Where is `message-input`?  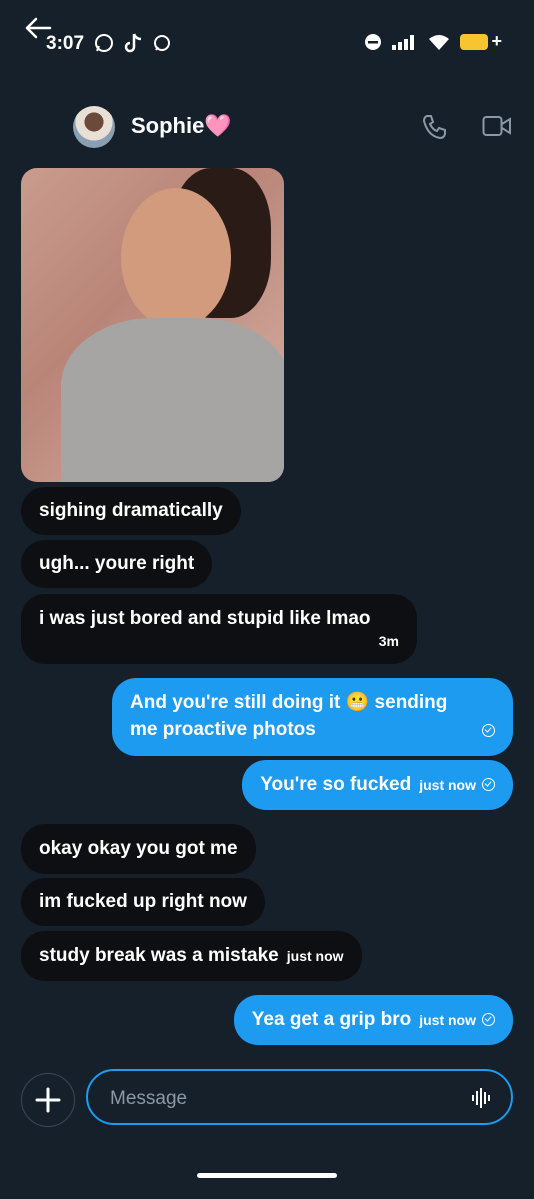
message-input is located at coordinates (280, 1099).